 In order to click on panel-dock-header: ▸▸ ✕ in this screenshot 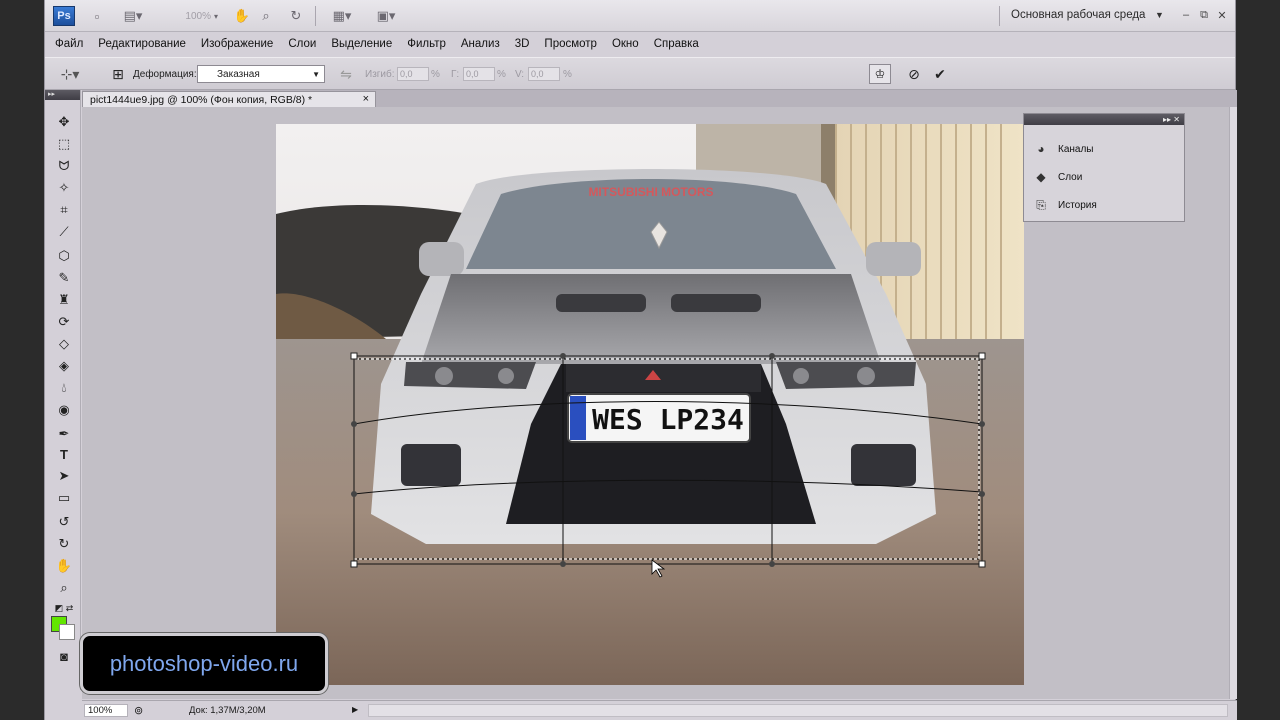, I will do `click(1104, 119)`.